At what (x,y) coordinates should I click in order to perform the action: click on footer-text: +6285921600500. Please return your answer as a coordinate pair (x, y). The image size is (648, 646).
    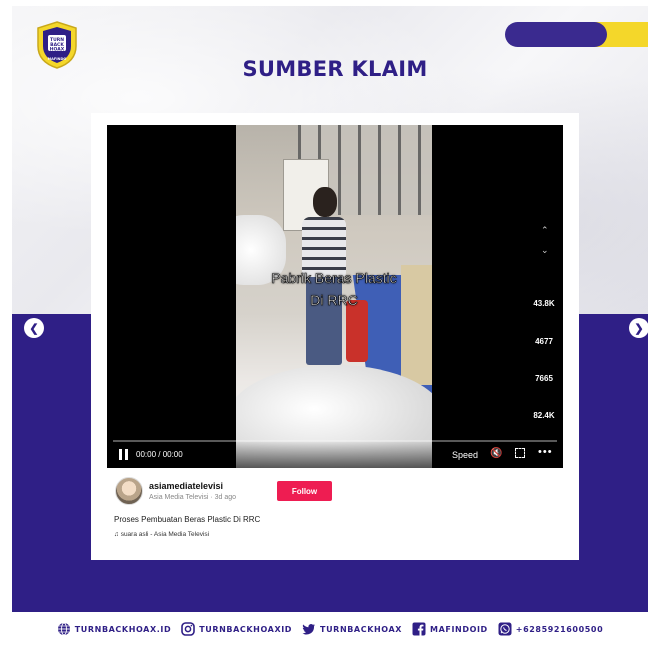
    Looking at the image, I should click on (559, 629).